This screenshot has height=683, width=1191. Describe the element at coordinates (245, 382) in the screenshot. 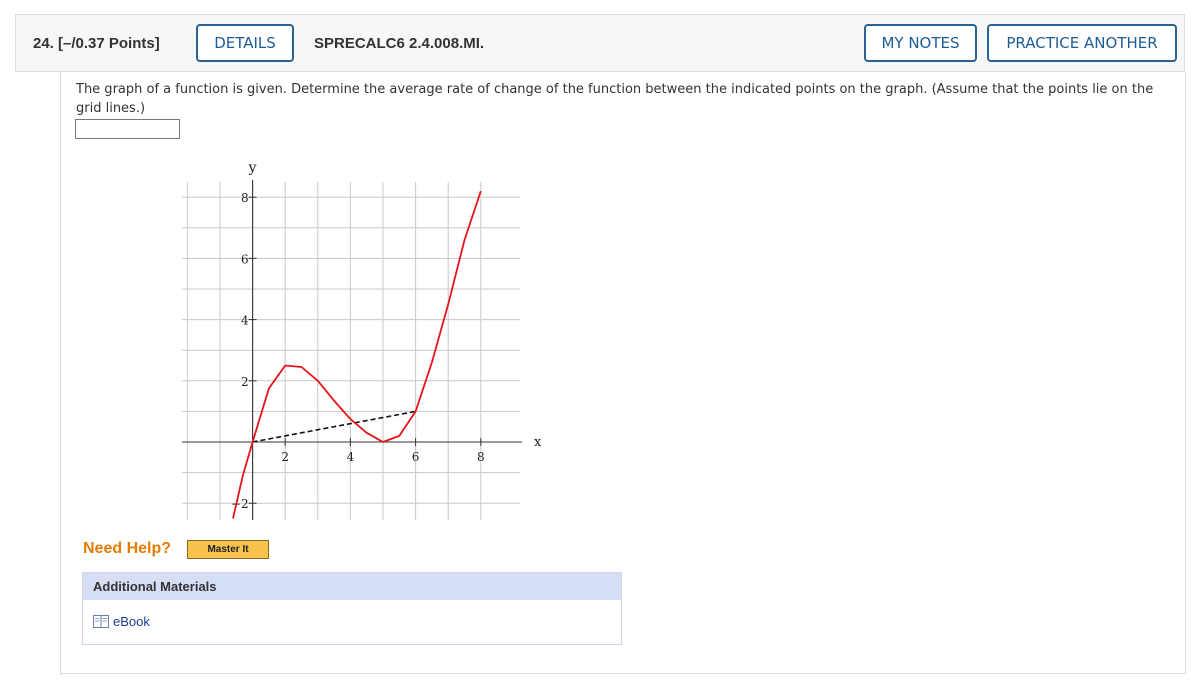

I see `y-tick-label: 2` at that location.